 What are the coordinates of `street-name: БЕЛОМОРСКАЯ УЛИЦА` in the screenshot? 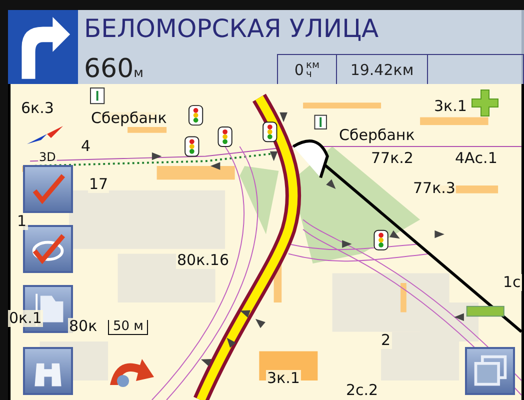 It's located at (231, 29).